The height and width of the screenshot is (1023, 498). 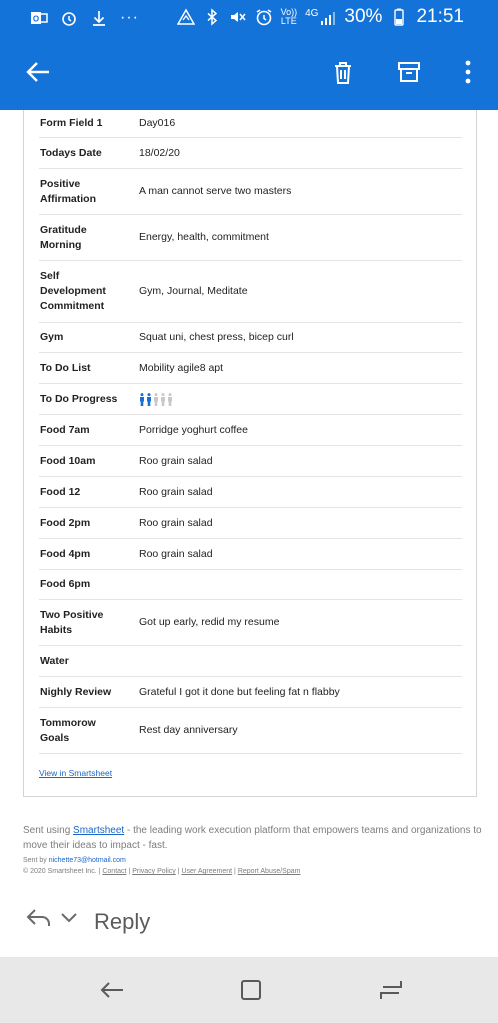 What do you see at coordinates (114, 871) in the screenshot?
I see `contact-link: Contact` at bounding box center [114, 871].